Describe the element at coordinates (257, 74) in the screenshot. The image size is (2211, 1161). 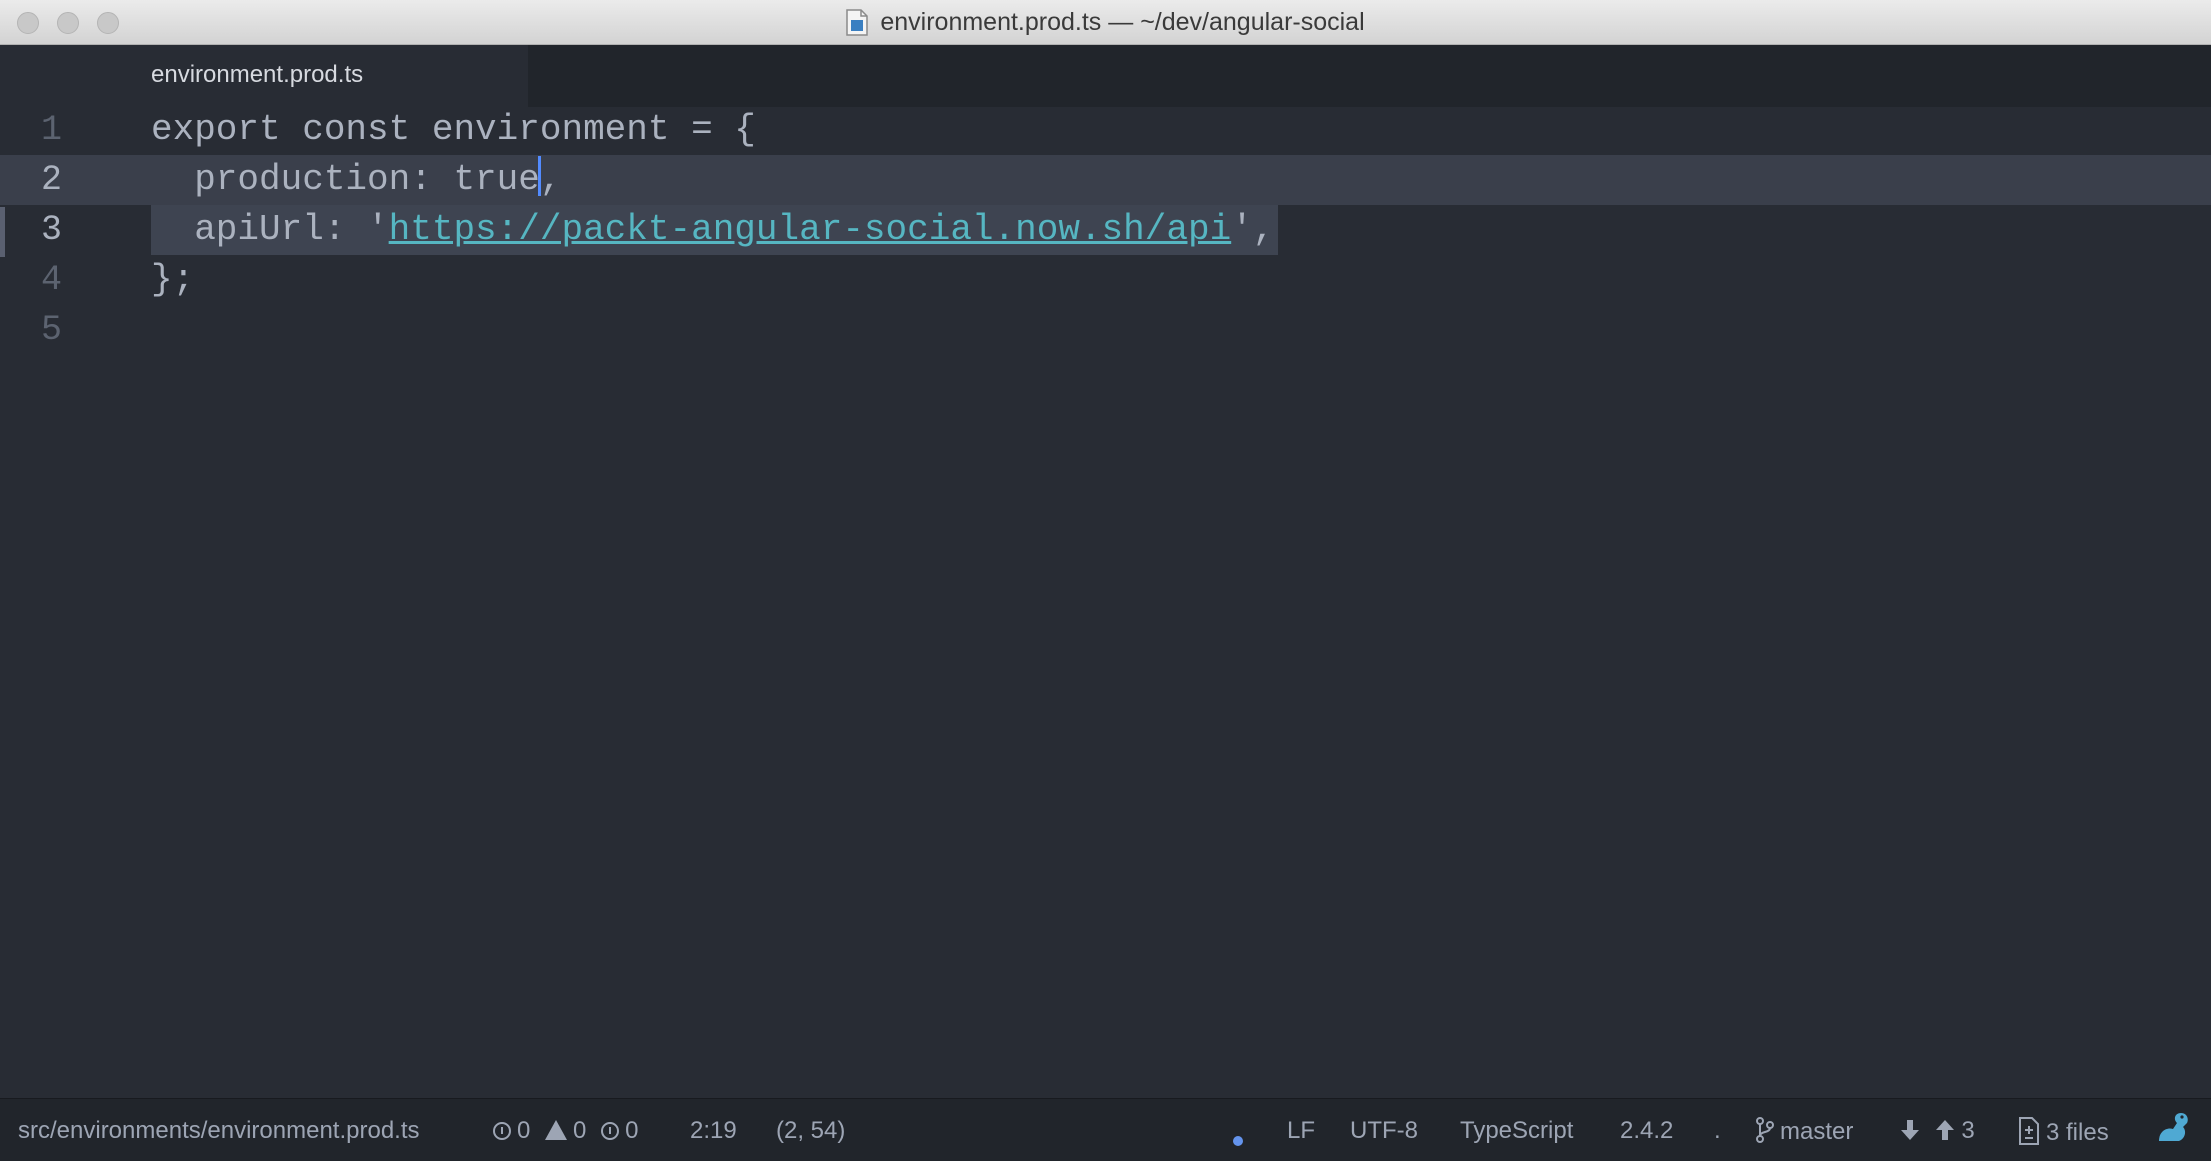
I see `tab-label: environment.prod.ts` at that location.